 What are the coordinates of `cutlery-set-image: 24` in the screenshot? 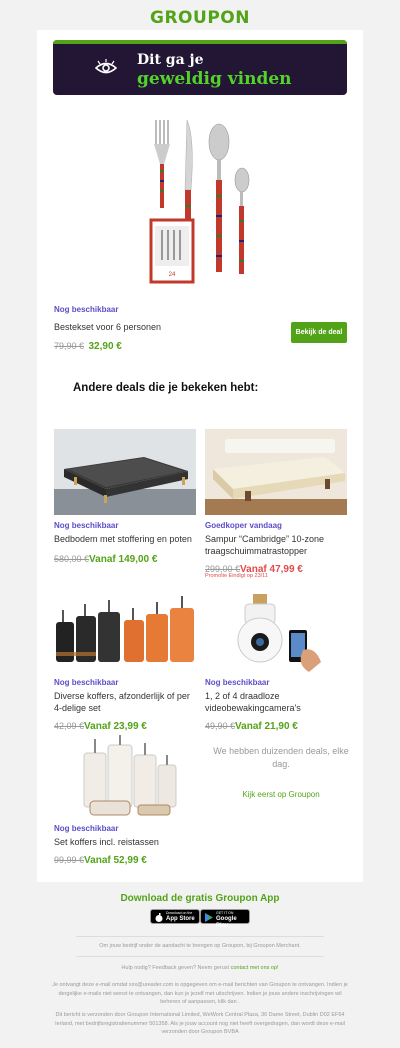 It's located at (204, 210).